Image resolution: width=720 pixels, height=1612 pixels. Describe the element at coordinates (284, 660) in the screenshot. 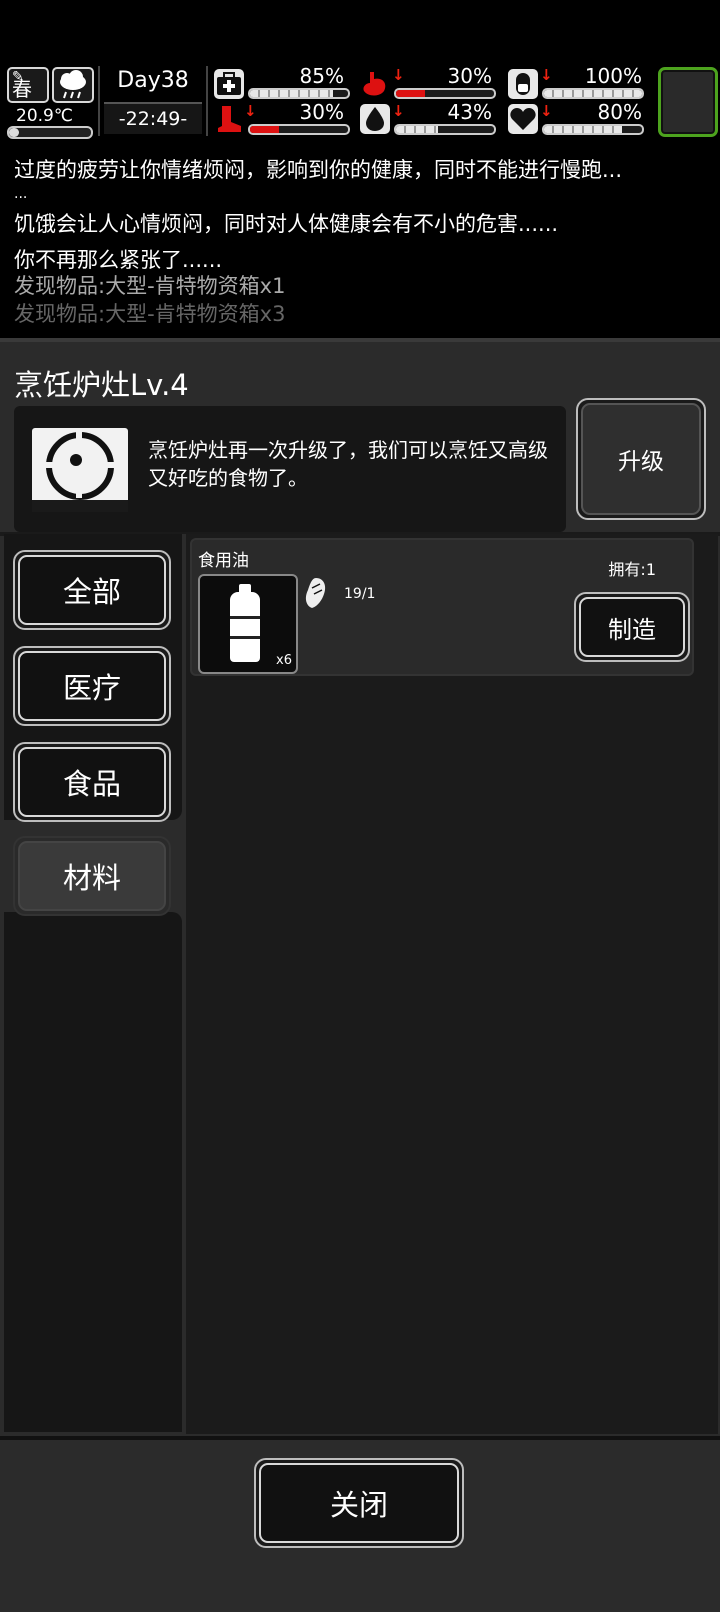

I see `item-count: x6` at that location.